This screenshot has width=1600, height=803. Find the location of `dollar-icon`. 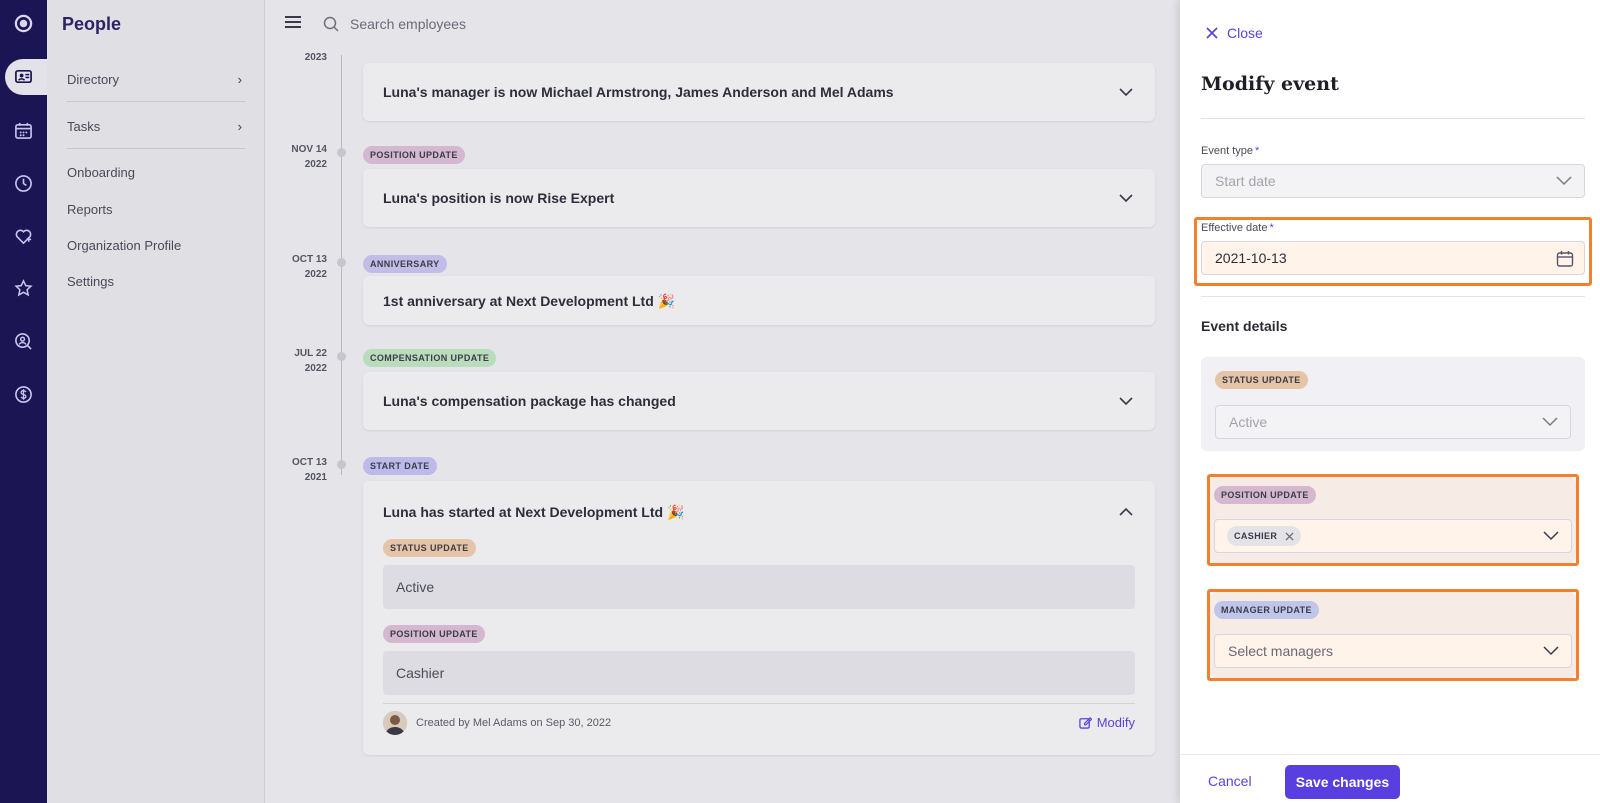

dollar-icon is located at coordinates (23, 394).